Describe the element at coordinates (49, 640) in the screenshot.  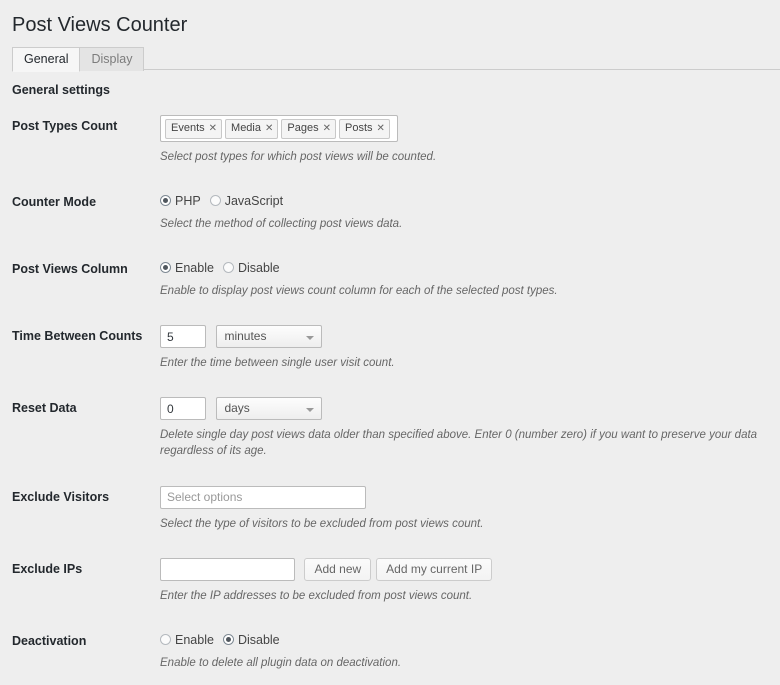
I see `label-deactivation: Deactivation` at that location.